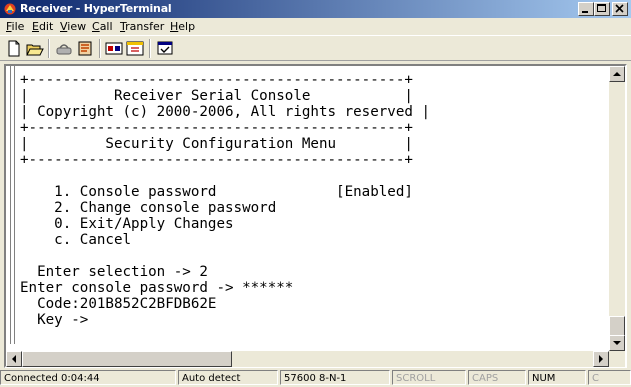  I want to click on send-icon, so click(114, 48).